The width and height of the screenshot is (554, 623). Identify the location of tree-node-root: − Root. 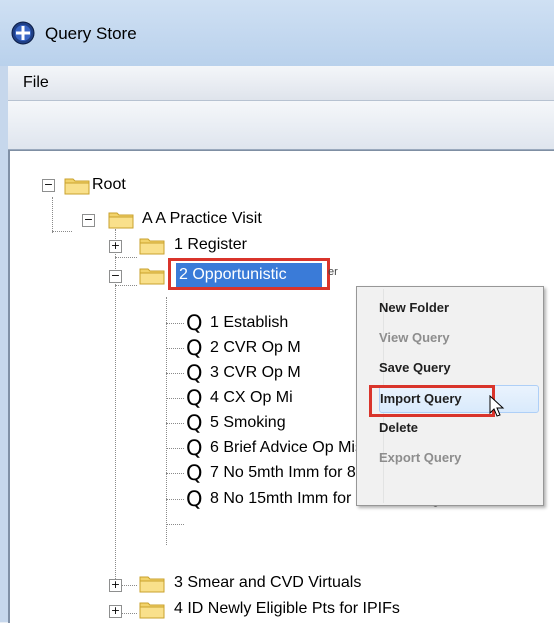
(110, 186).